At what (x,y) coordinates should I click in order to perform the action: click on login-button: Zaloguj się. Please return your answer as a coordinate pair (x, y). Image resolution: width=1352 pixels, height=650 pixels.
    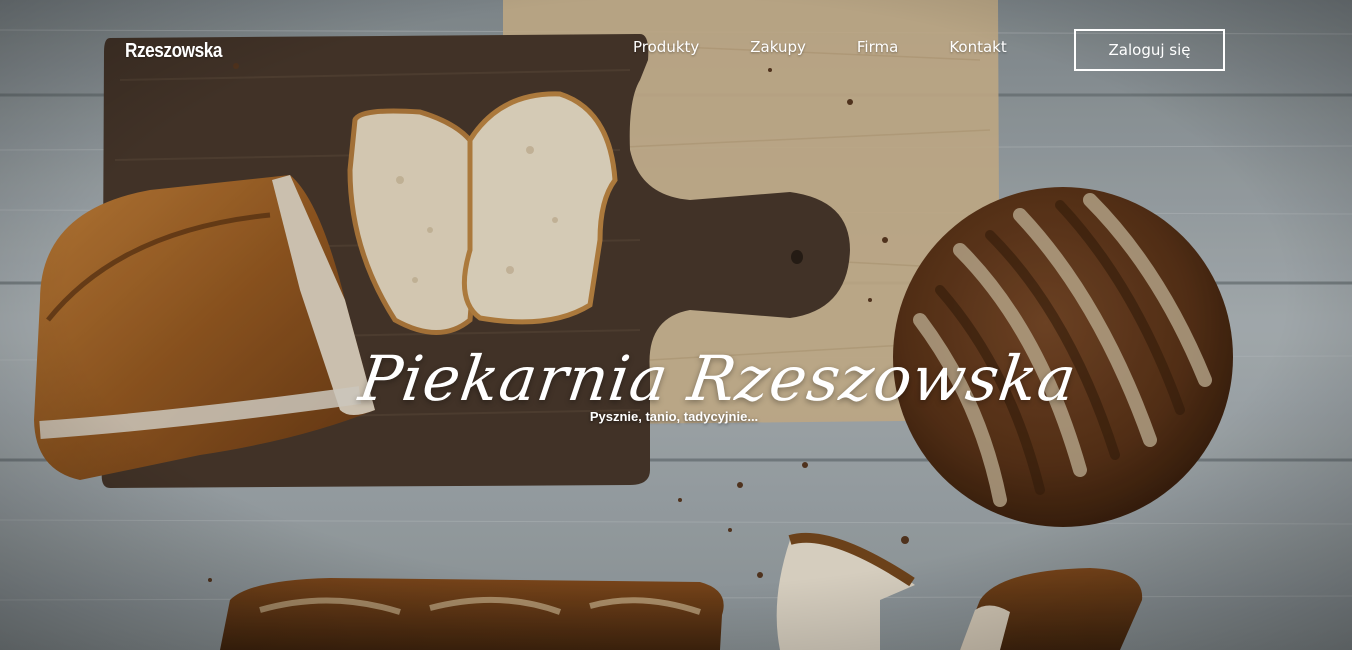
    Looking at the image, I should click on (1149, 50).